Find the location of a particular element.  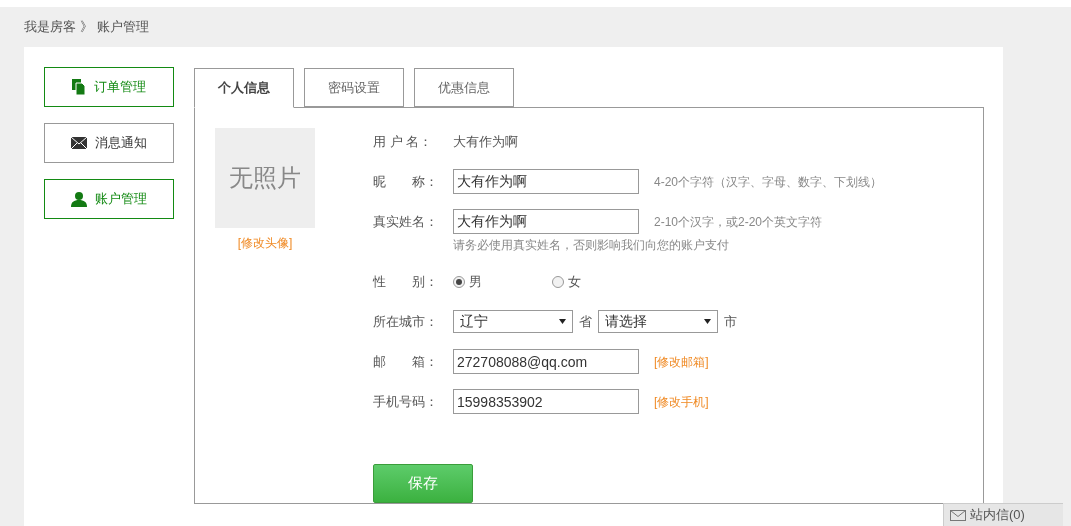

input-field: 272708088@qq.com is located at coordinates (546, 361).